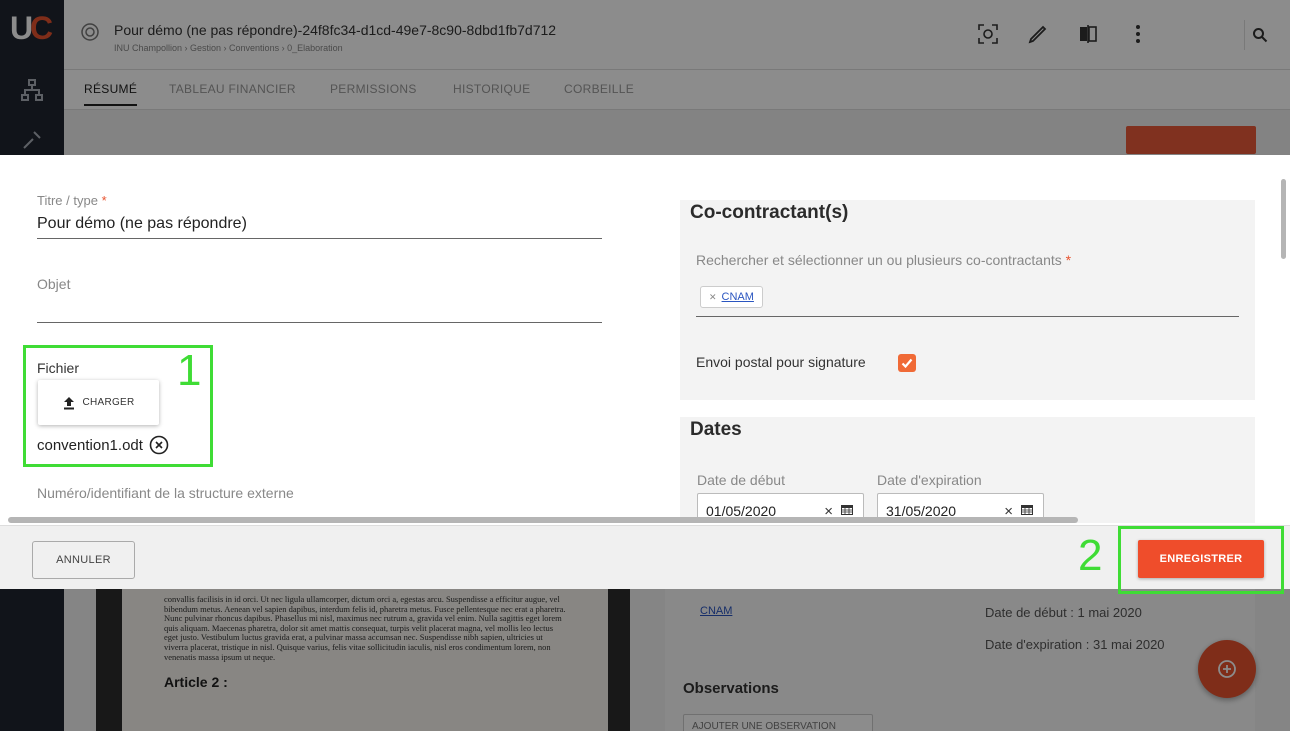 This screenshot has width=1290, height=731. I want to click on file-name: convention1.odt, so click(90, 445).